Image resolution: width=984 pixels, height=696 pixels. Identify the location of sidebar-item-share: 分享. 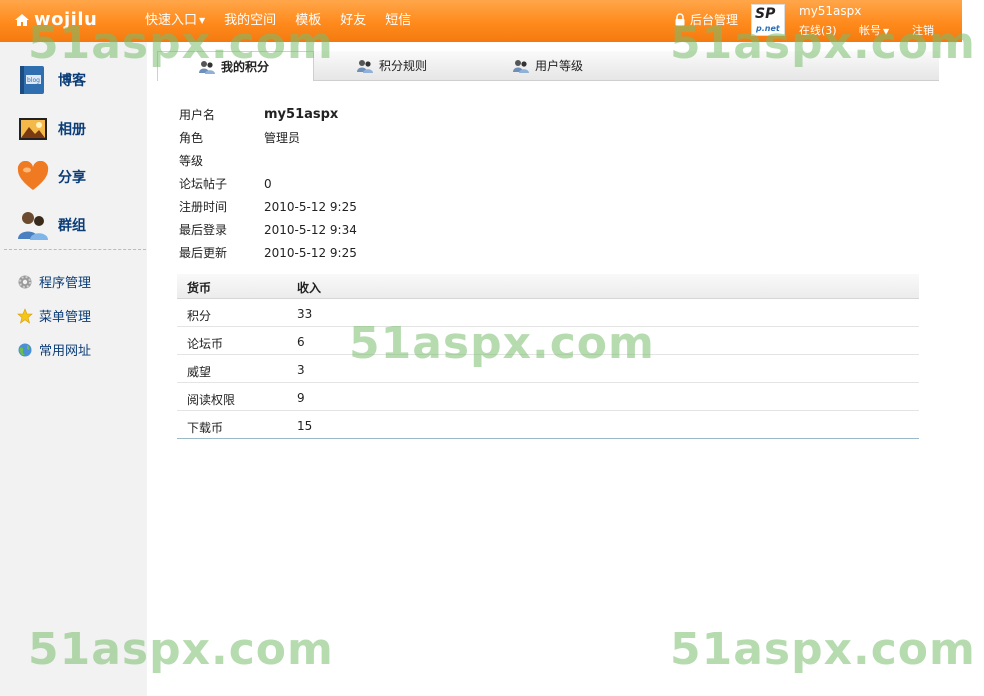
(51, 177).